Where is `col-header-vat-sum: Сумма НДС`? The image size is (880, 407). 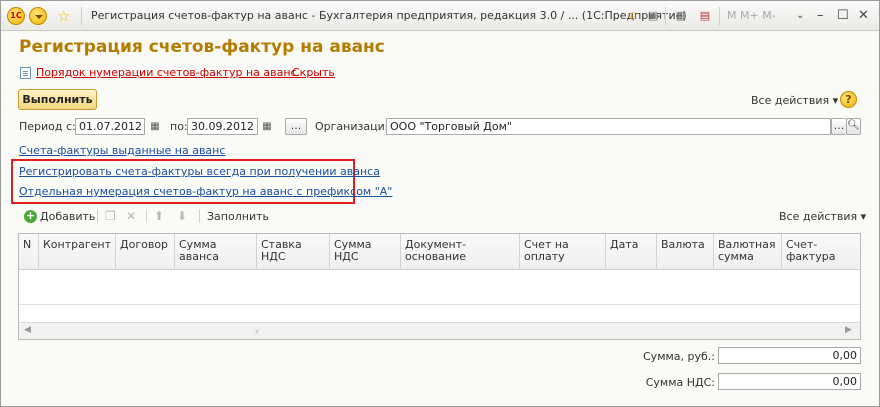 col-header-vat-sum: Сумма НДС is located at coordinates (365, 252).